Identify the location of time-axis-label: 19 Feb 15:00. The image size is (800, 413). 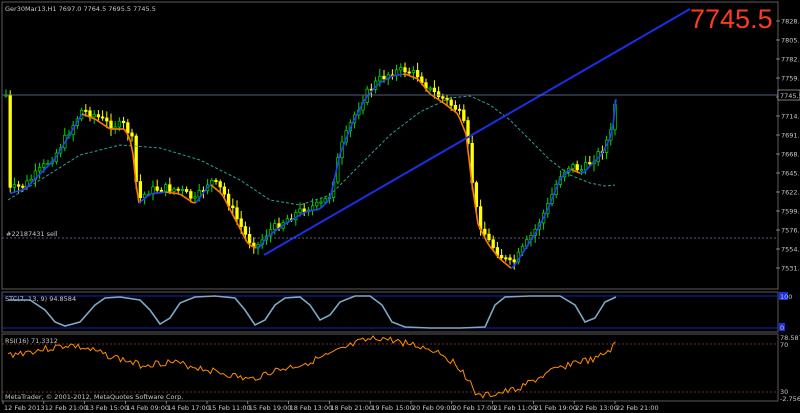
(392, 408).